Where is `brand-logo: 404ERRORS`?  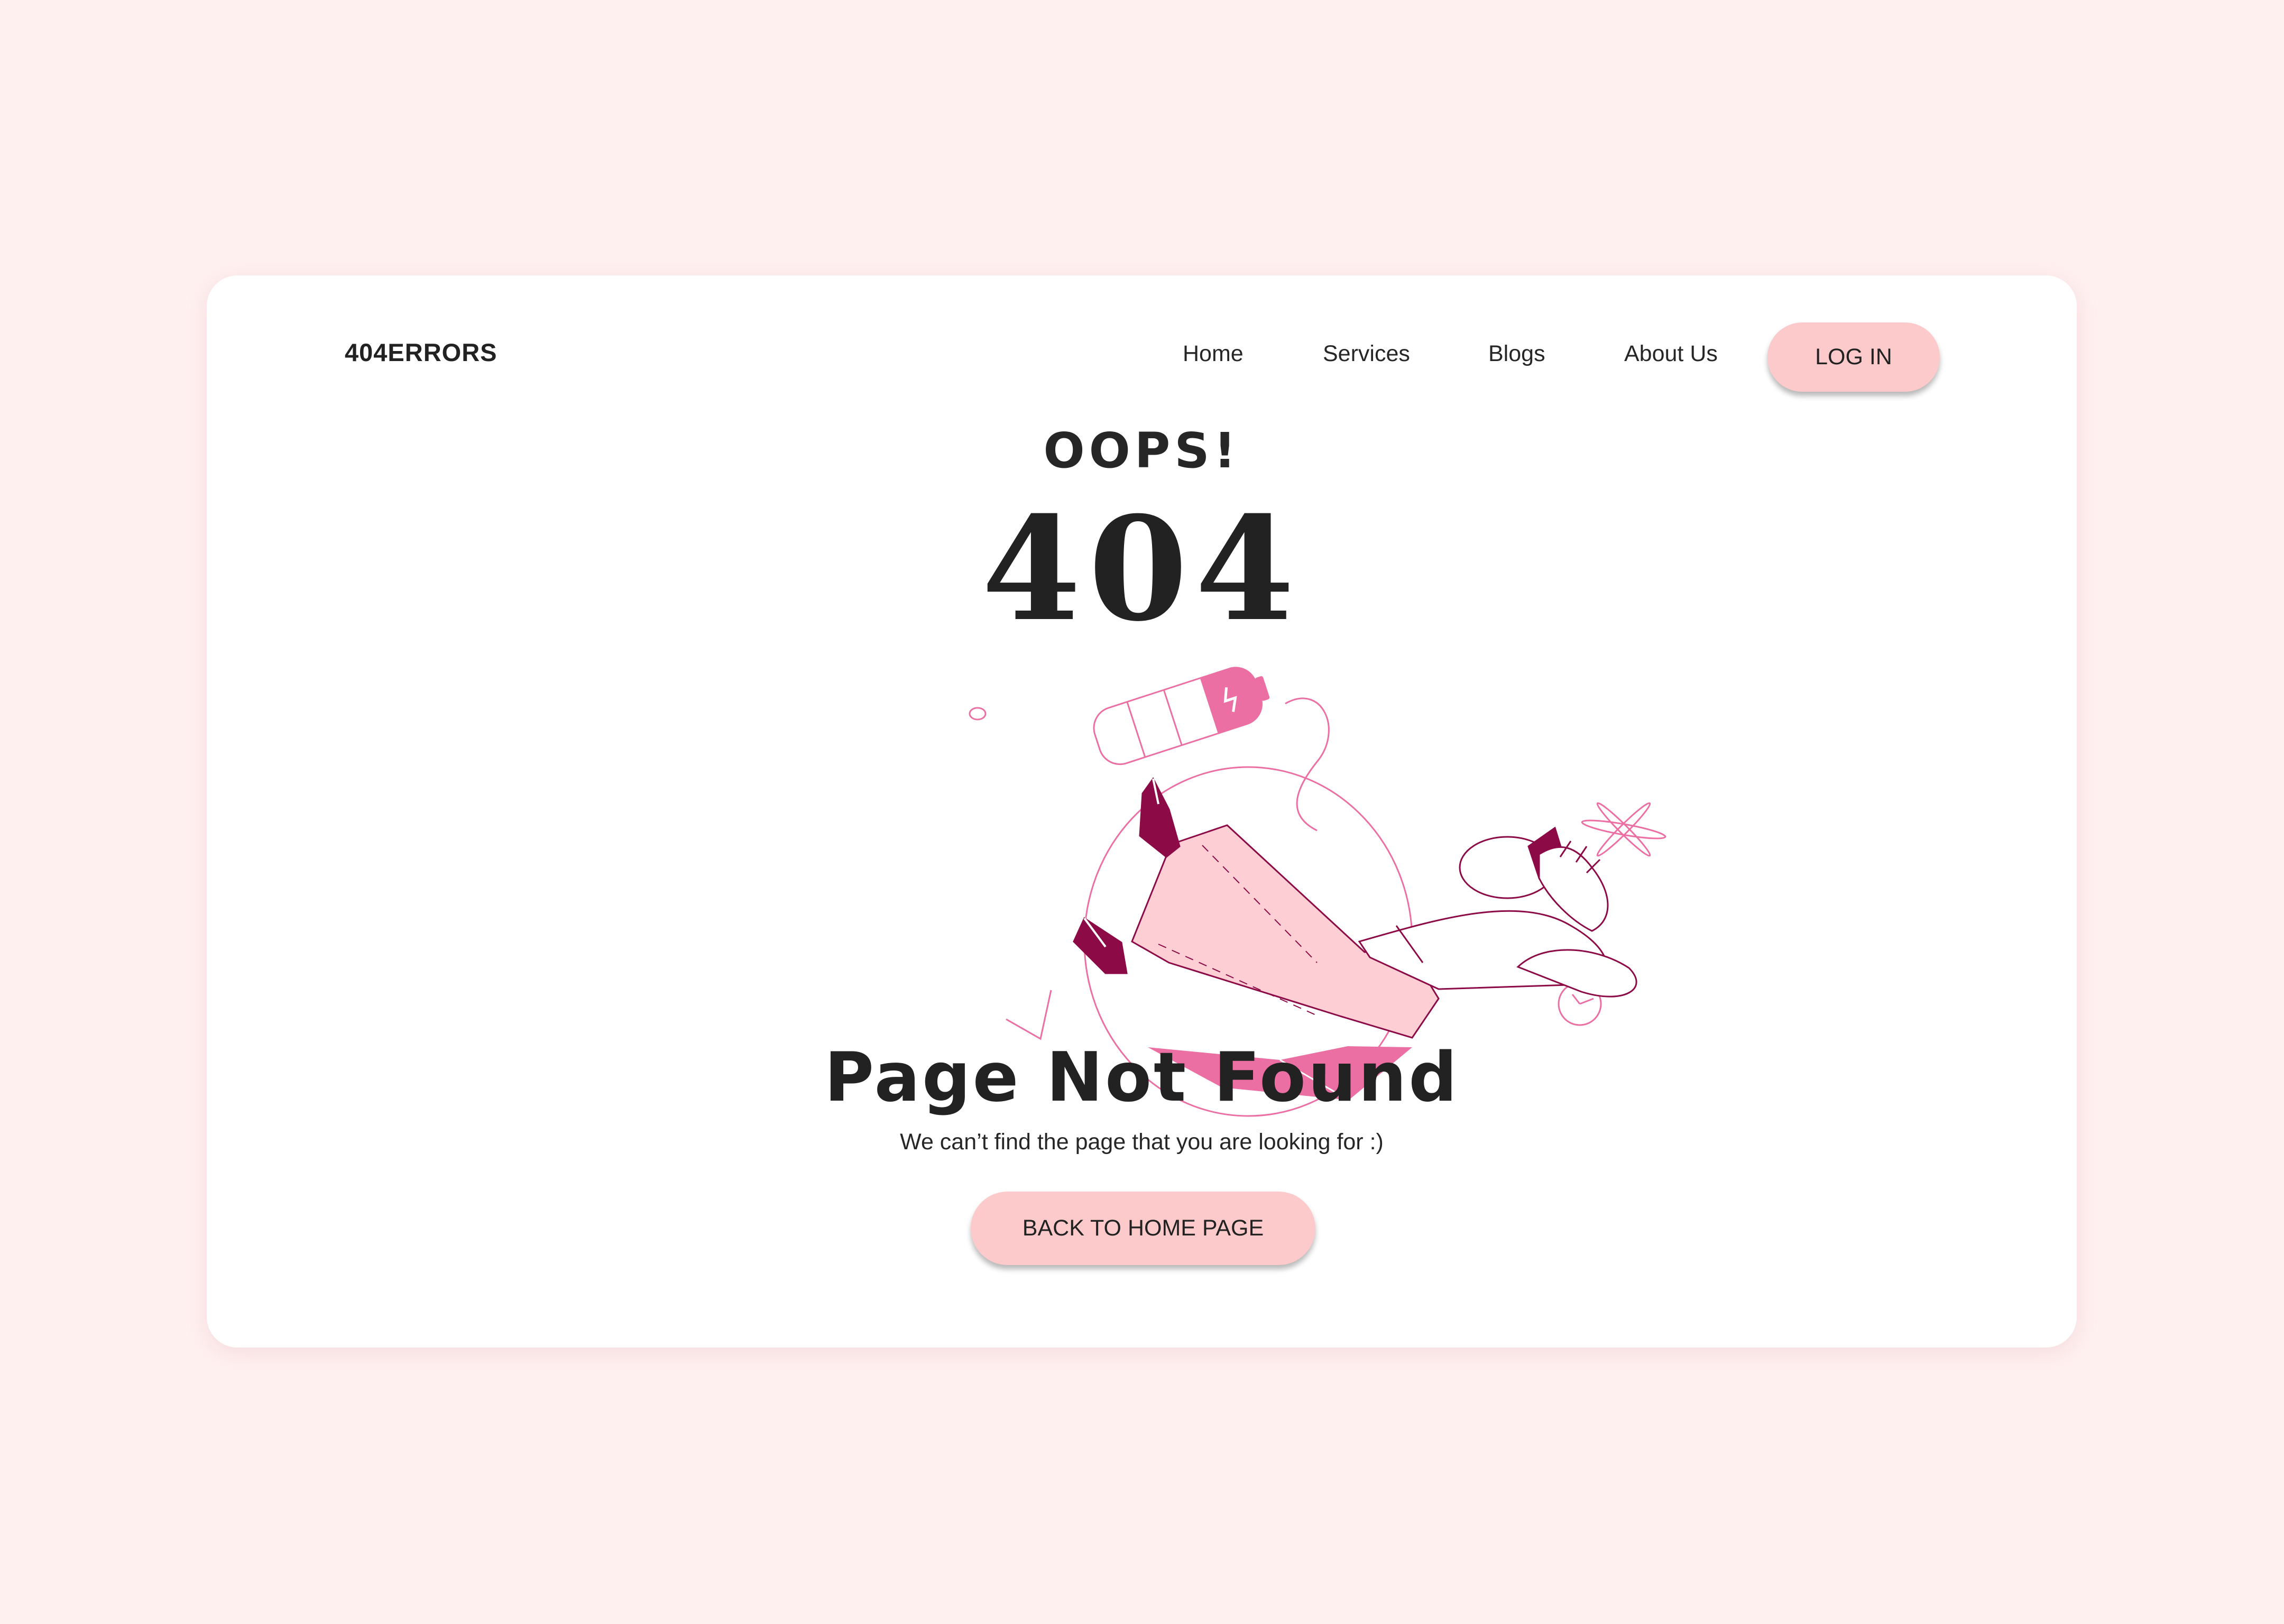 brand-logo: 404ERRORS is located at coordinates (421, 352).